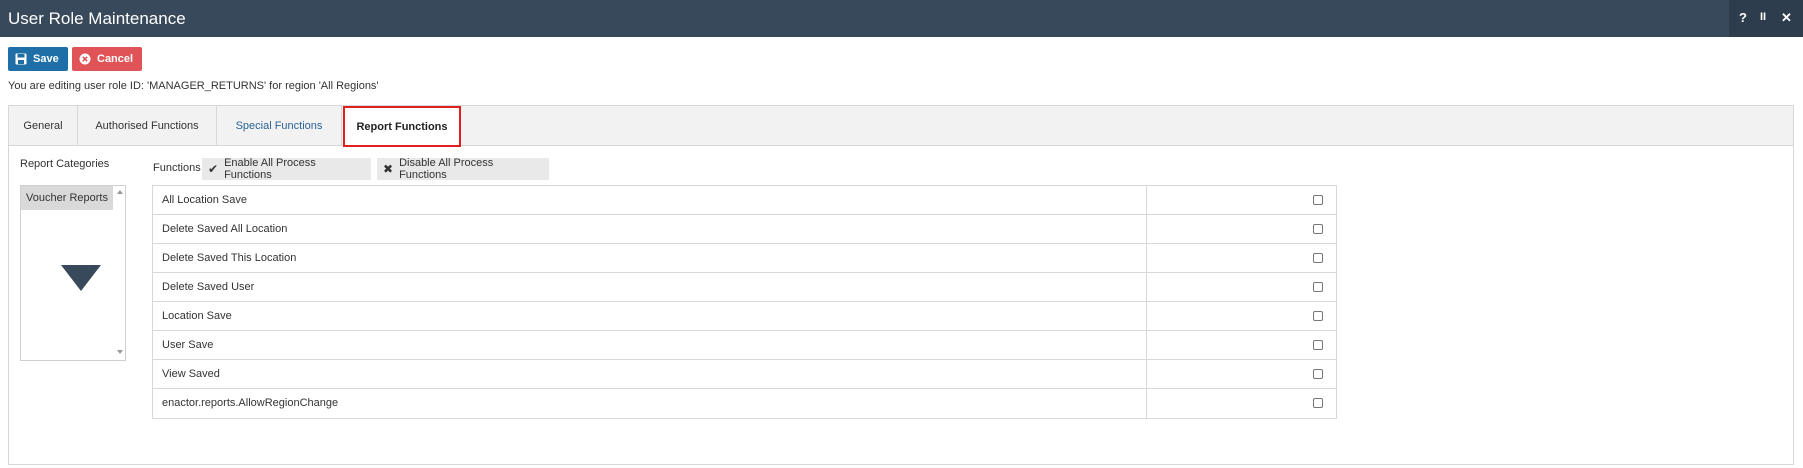  Describe the element at coordinates (744, 229) in the screenshot. I see `table-row: Delete Saved All Location` at that location.